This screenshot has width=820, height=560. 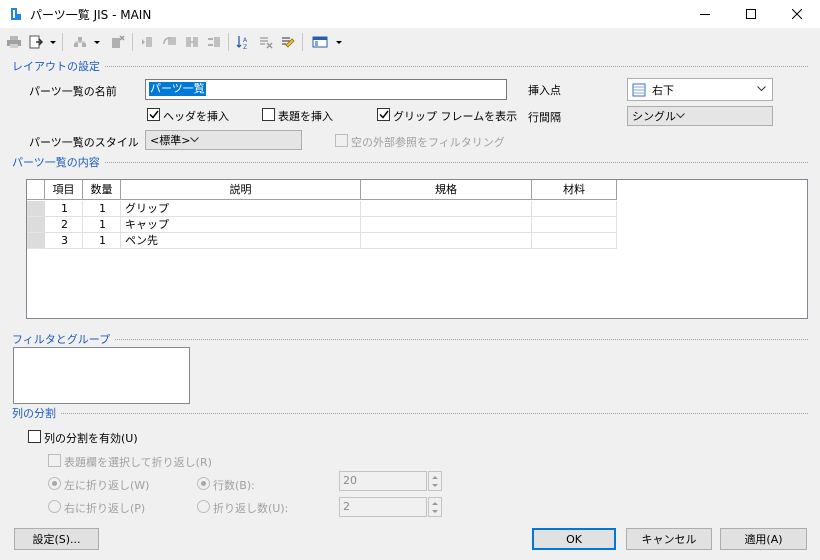 I want to click on filter-group-title: フィルタとグループ, so click(x=63, y=339).